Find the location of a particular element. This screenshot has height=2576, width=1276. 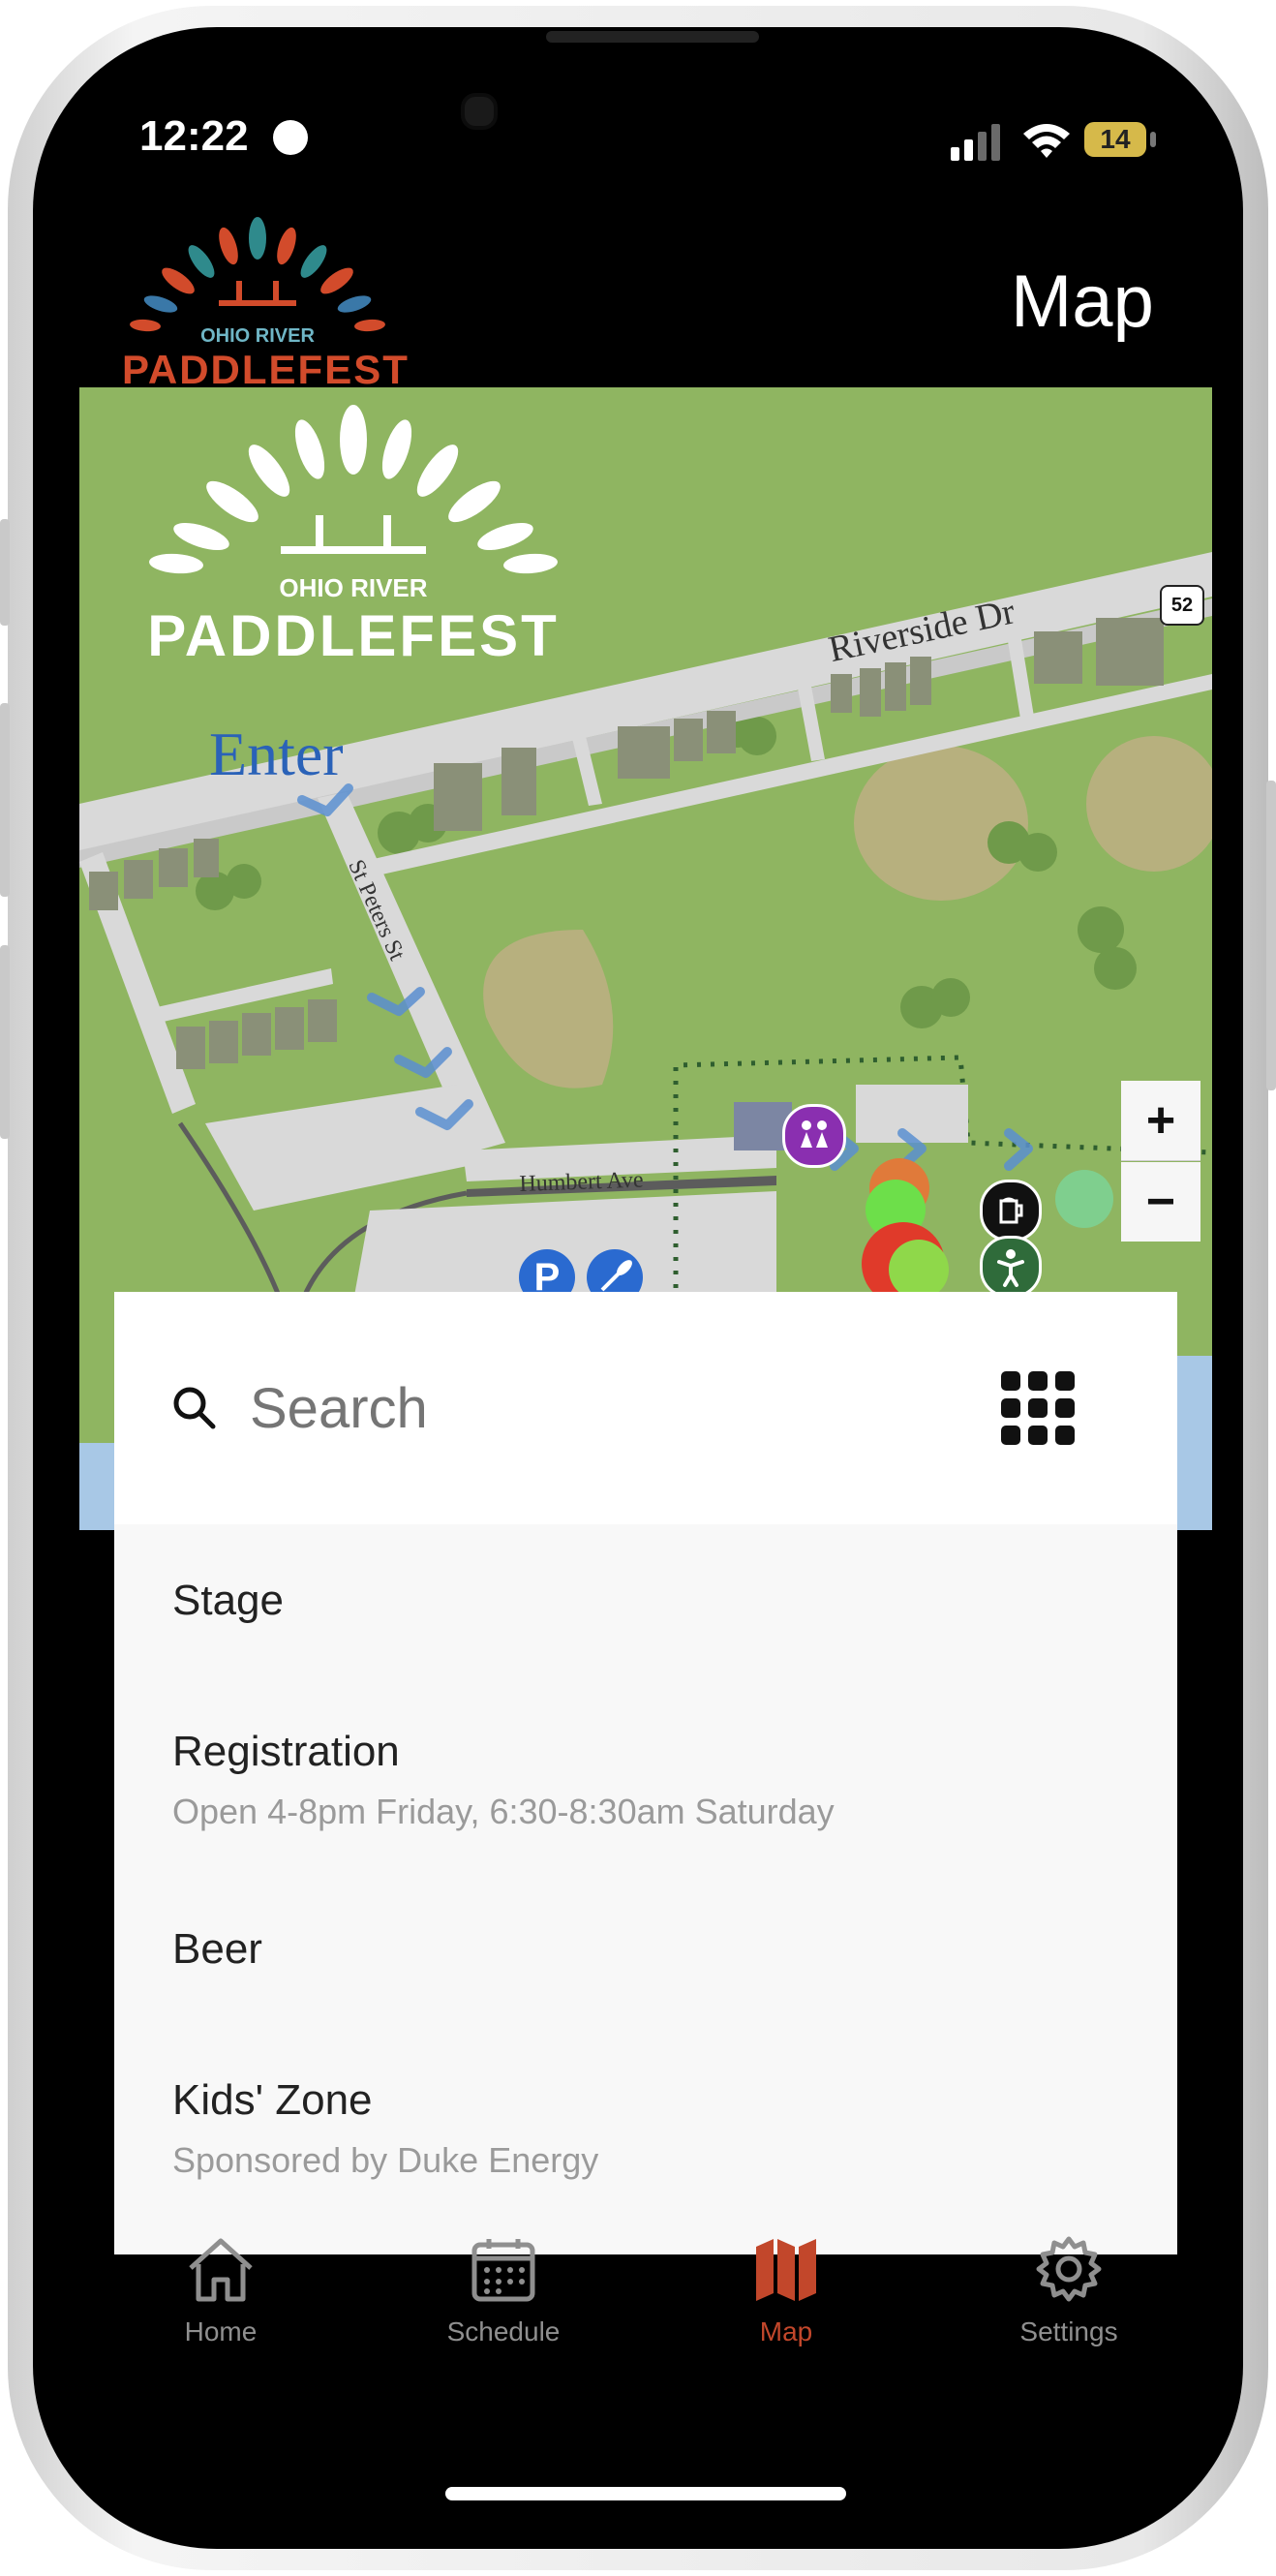

list-item-title: Kids' Zone is located at coordinates (272, 2100).